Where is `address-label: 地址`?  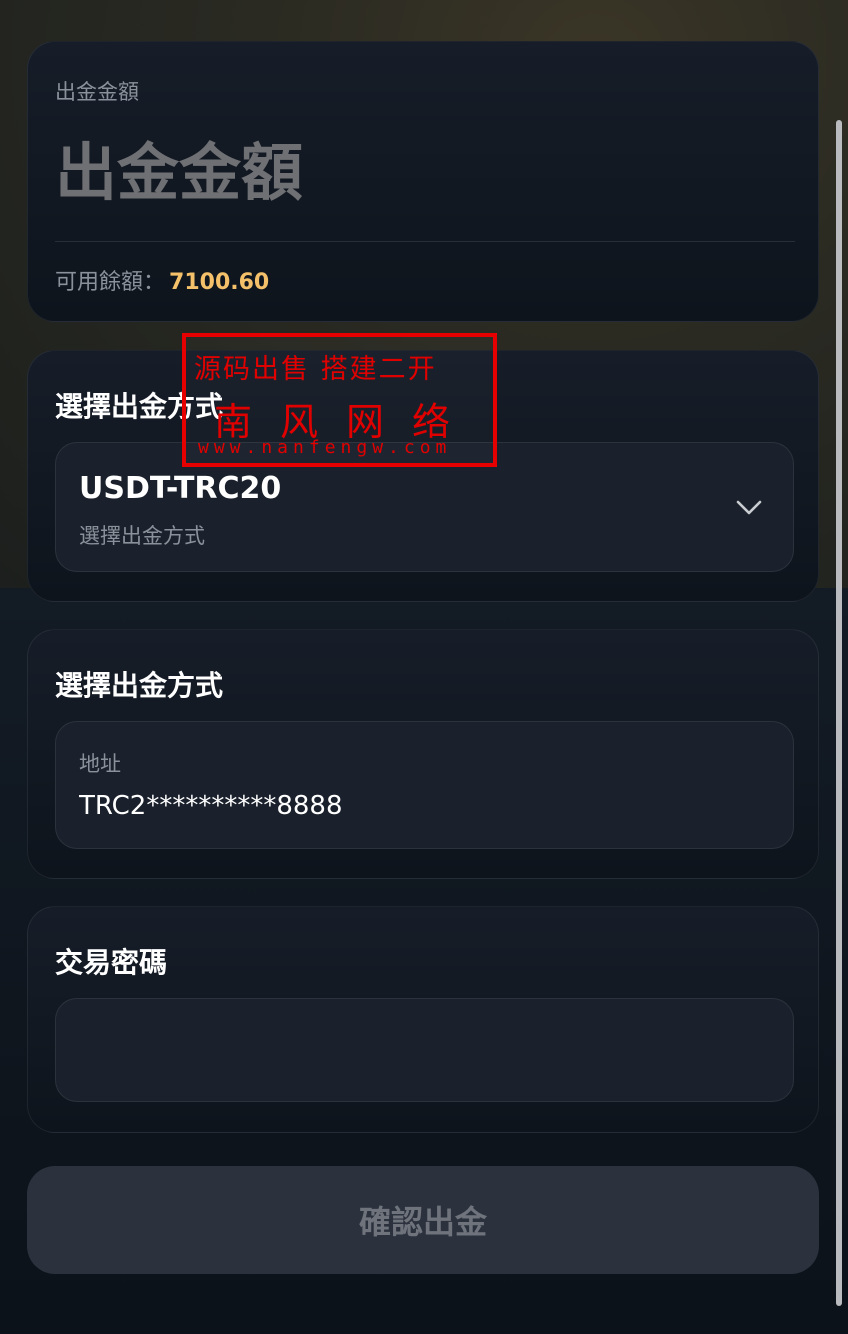
address-label: 地址 is located at coordinates (100, 764).